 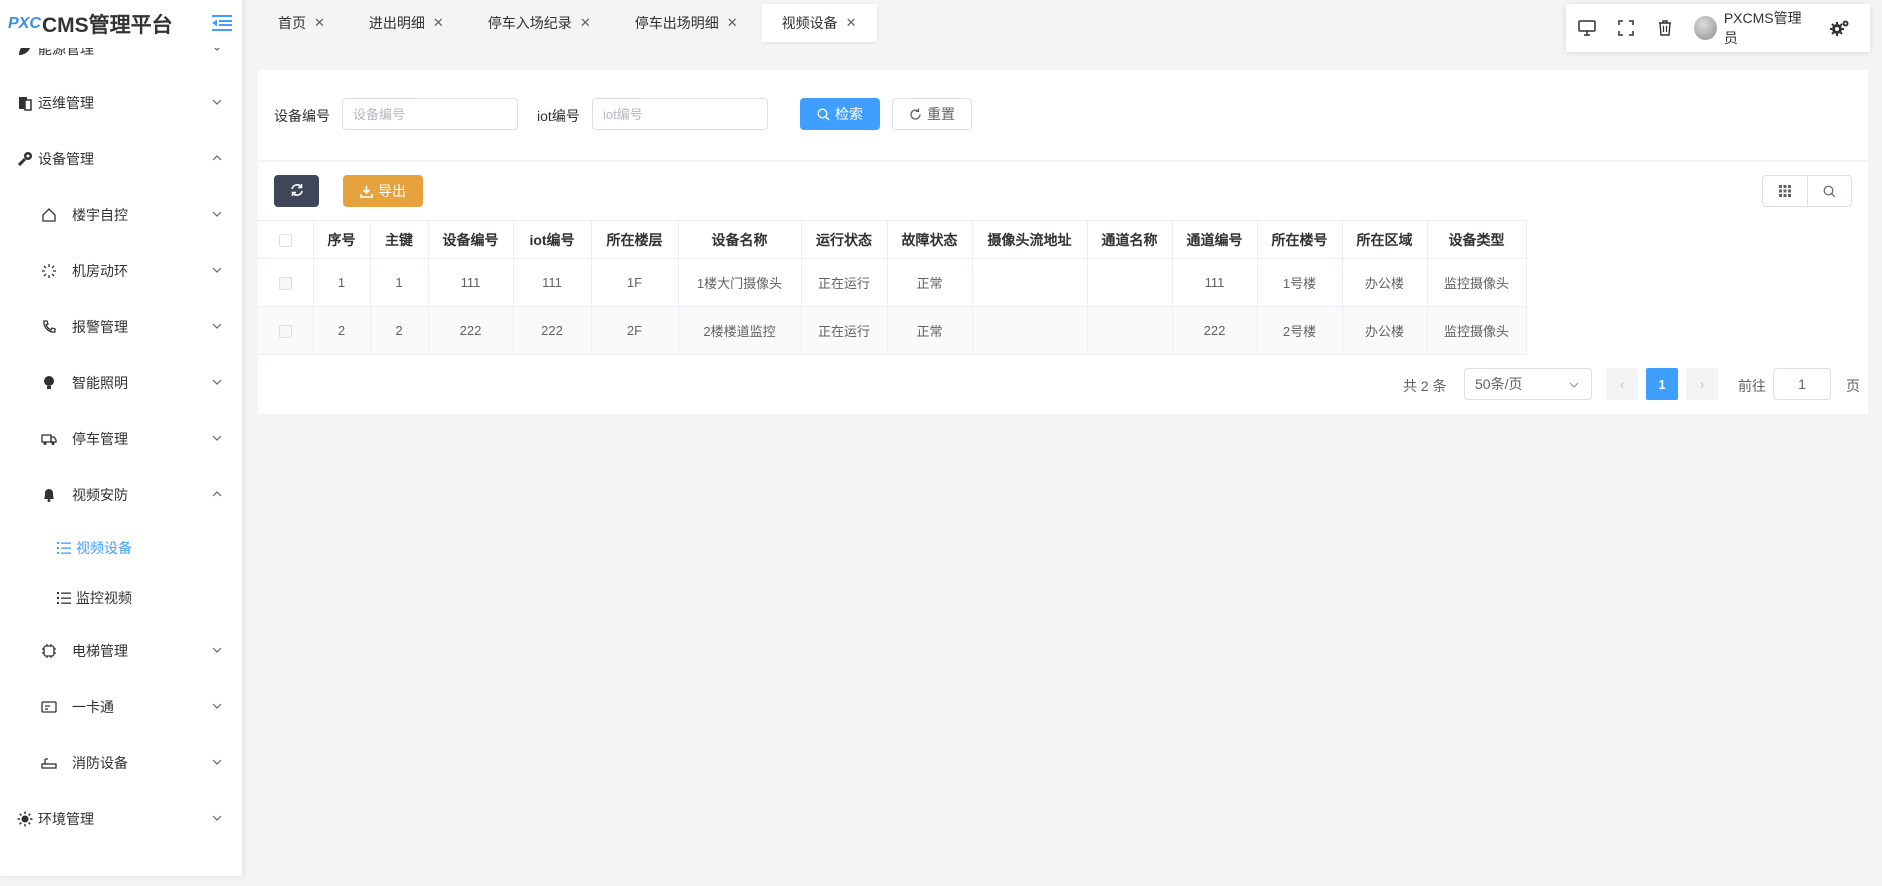 What do you see at coordinates (292, 23) in the screenshot?
I see `tab-label: 首页` at bounding box center [292, 23].